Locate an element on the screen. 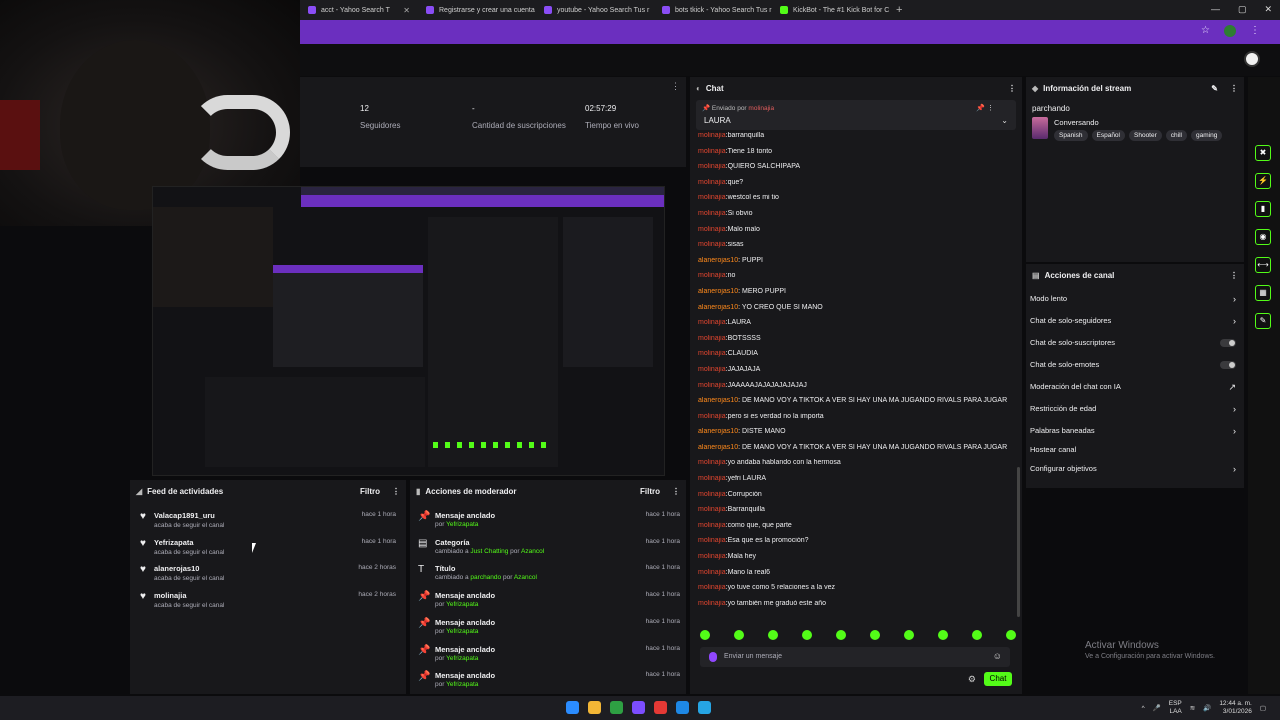 This screenshot has width=1280, height=720. minimize-button: — is located at coordinates (1215, 9).